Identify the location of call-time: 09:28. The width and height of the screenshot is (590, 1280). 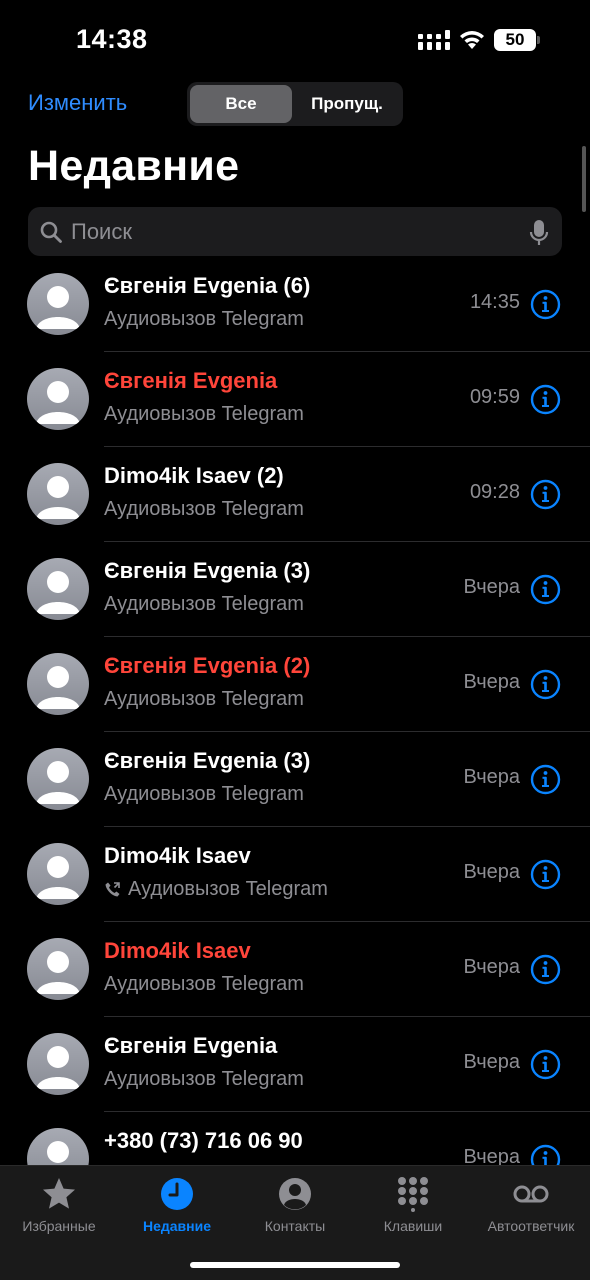
(494, 492).